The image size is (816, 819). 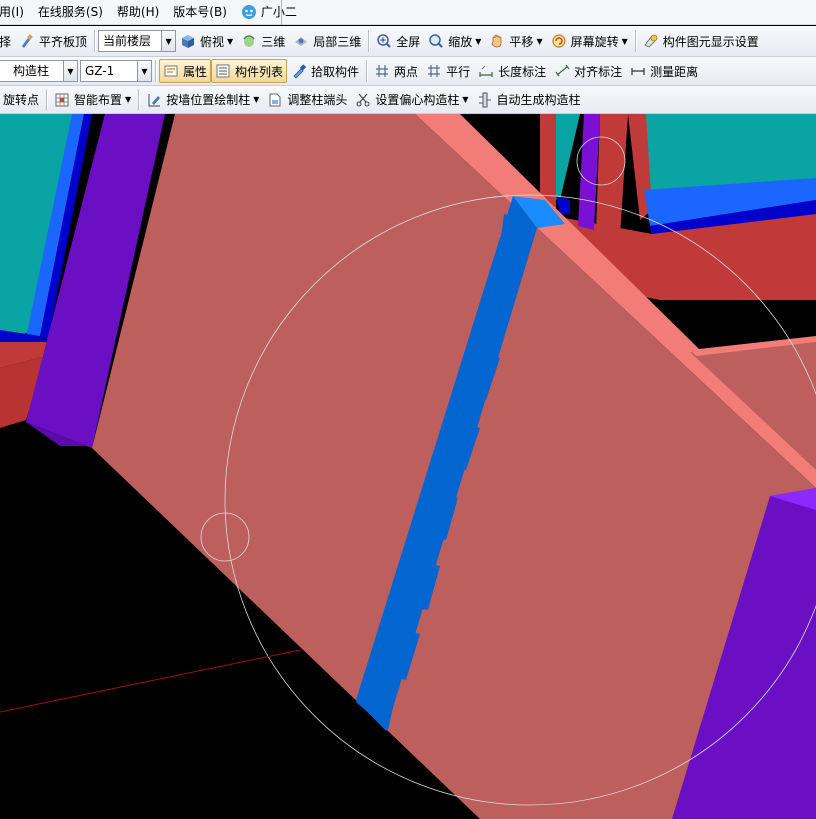 I want to click on set-eccentric-button: 设置偏心构造柱 ▼, so click(x=411, y=100).